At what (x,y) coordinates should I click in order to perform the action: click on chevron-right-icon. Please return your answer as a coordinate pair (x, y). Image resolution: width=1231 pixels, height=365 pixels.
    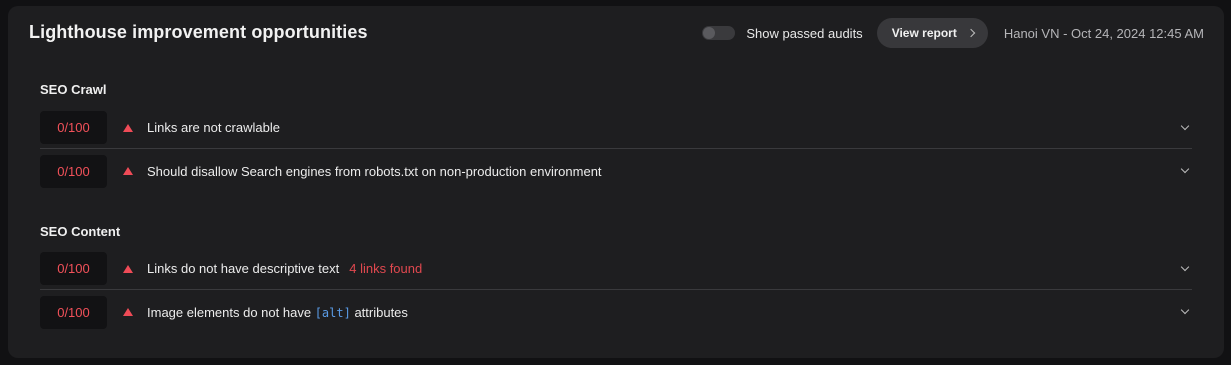
    Looking at the image, I should click on (971, 33).